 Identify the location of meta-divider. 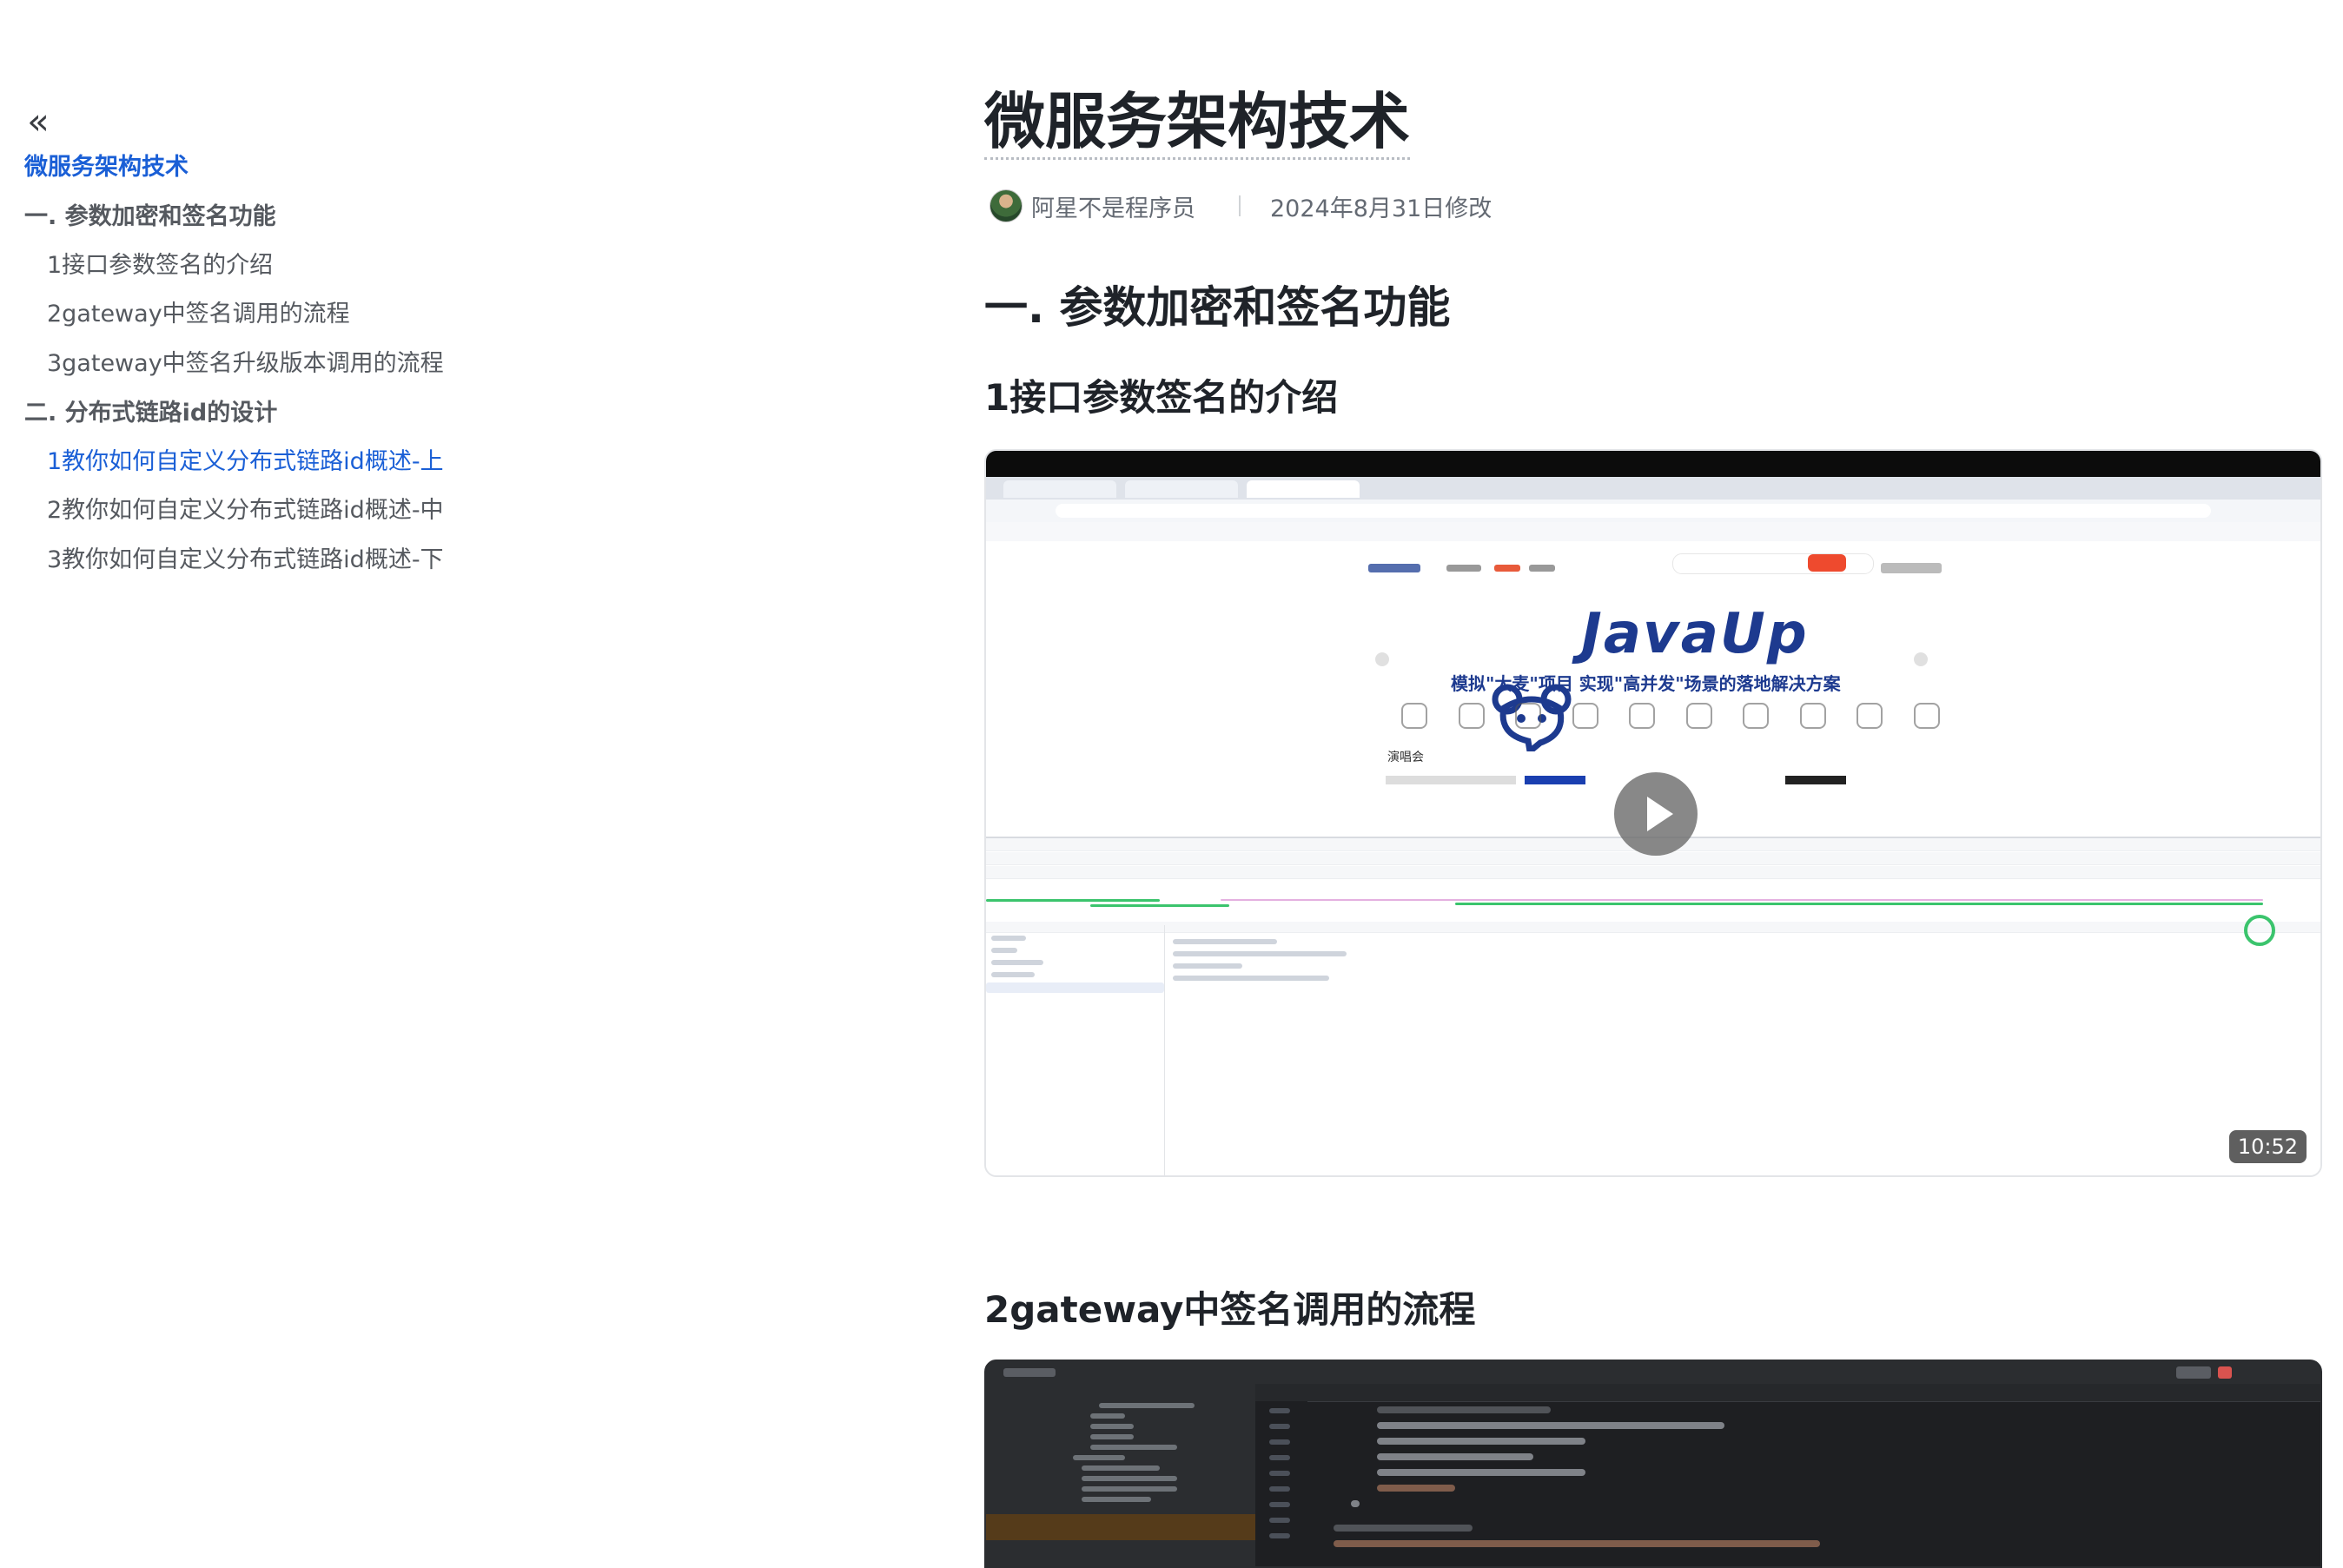
(1240, 205).